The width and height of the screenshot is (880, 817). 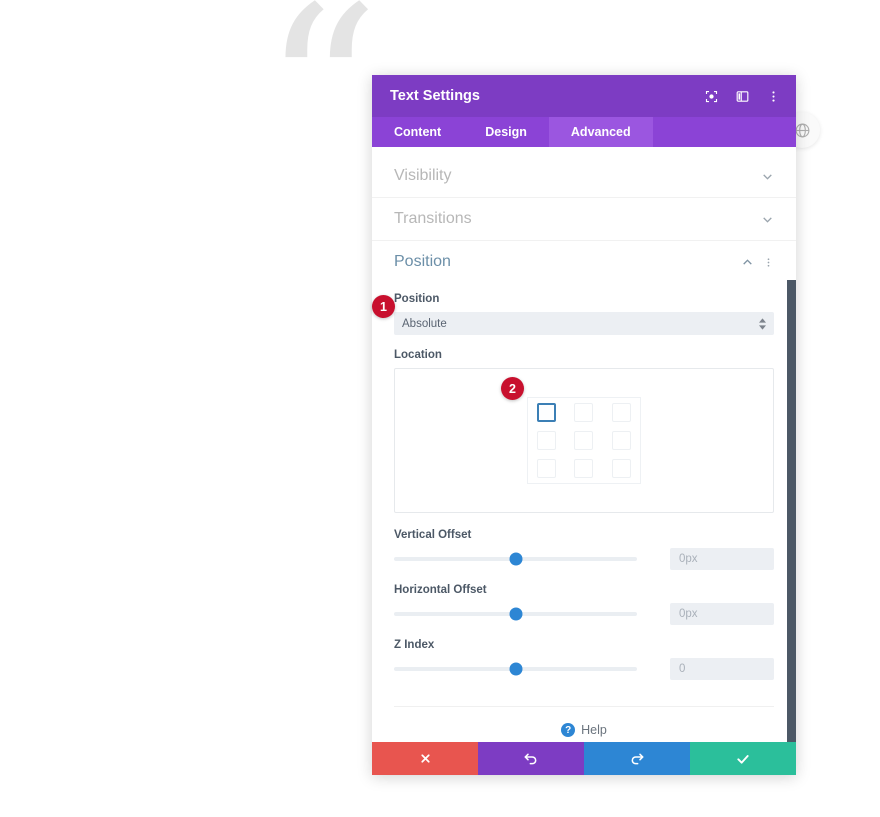 What do you see at coordinates (546, 440) in the screenshot?
I see `location-cell-middle-left` at bounding box center [546, 440].